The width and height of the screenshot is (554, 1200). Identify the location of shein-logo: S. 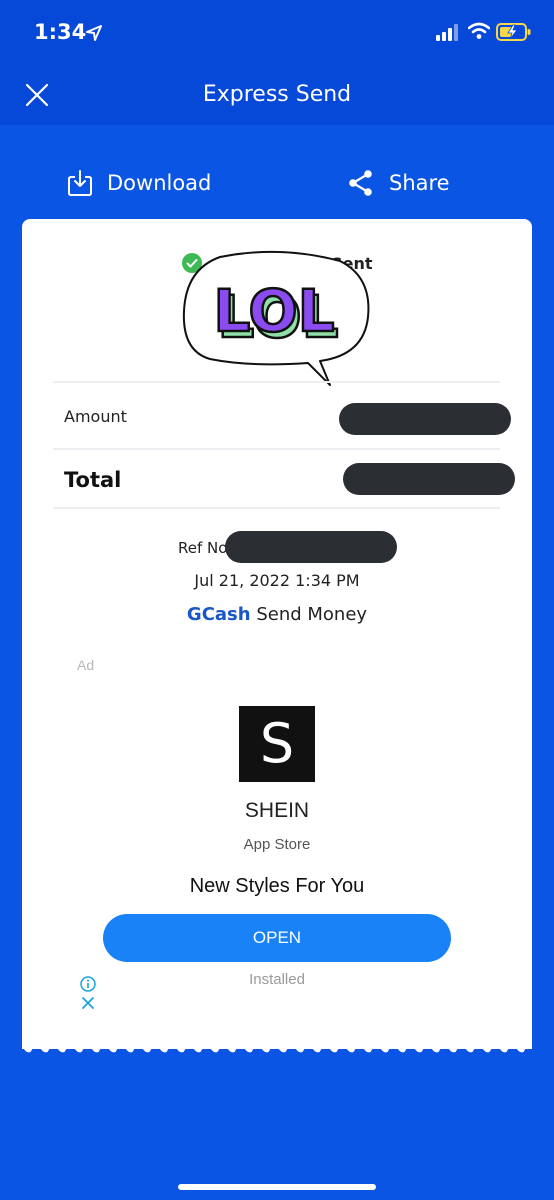
(277, 744).